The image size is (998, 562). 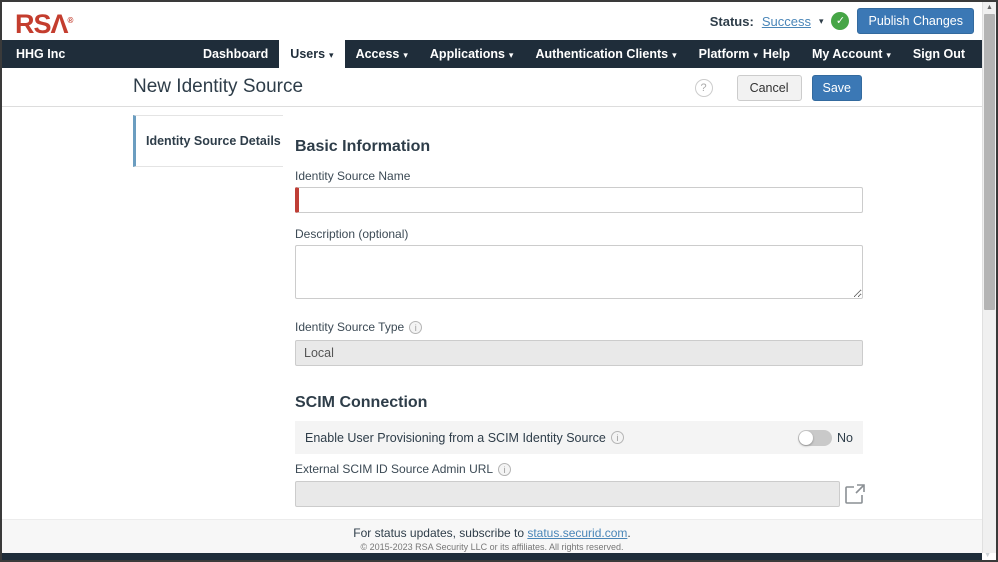 I want to click on nav-item-sign-out: Sign Out, so click(x=939, y=54).